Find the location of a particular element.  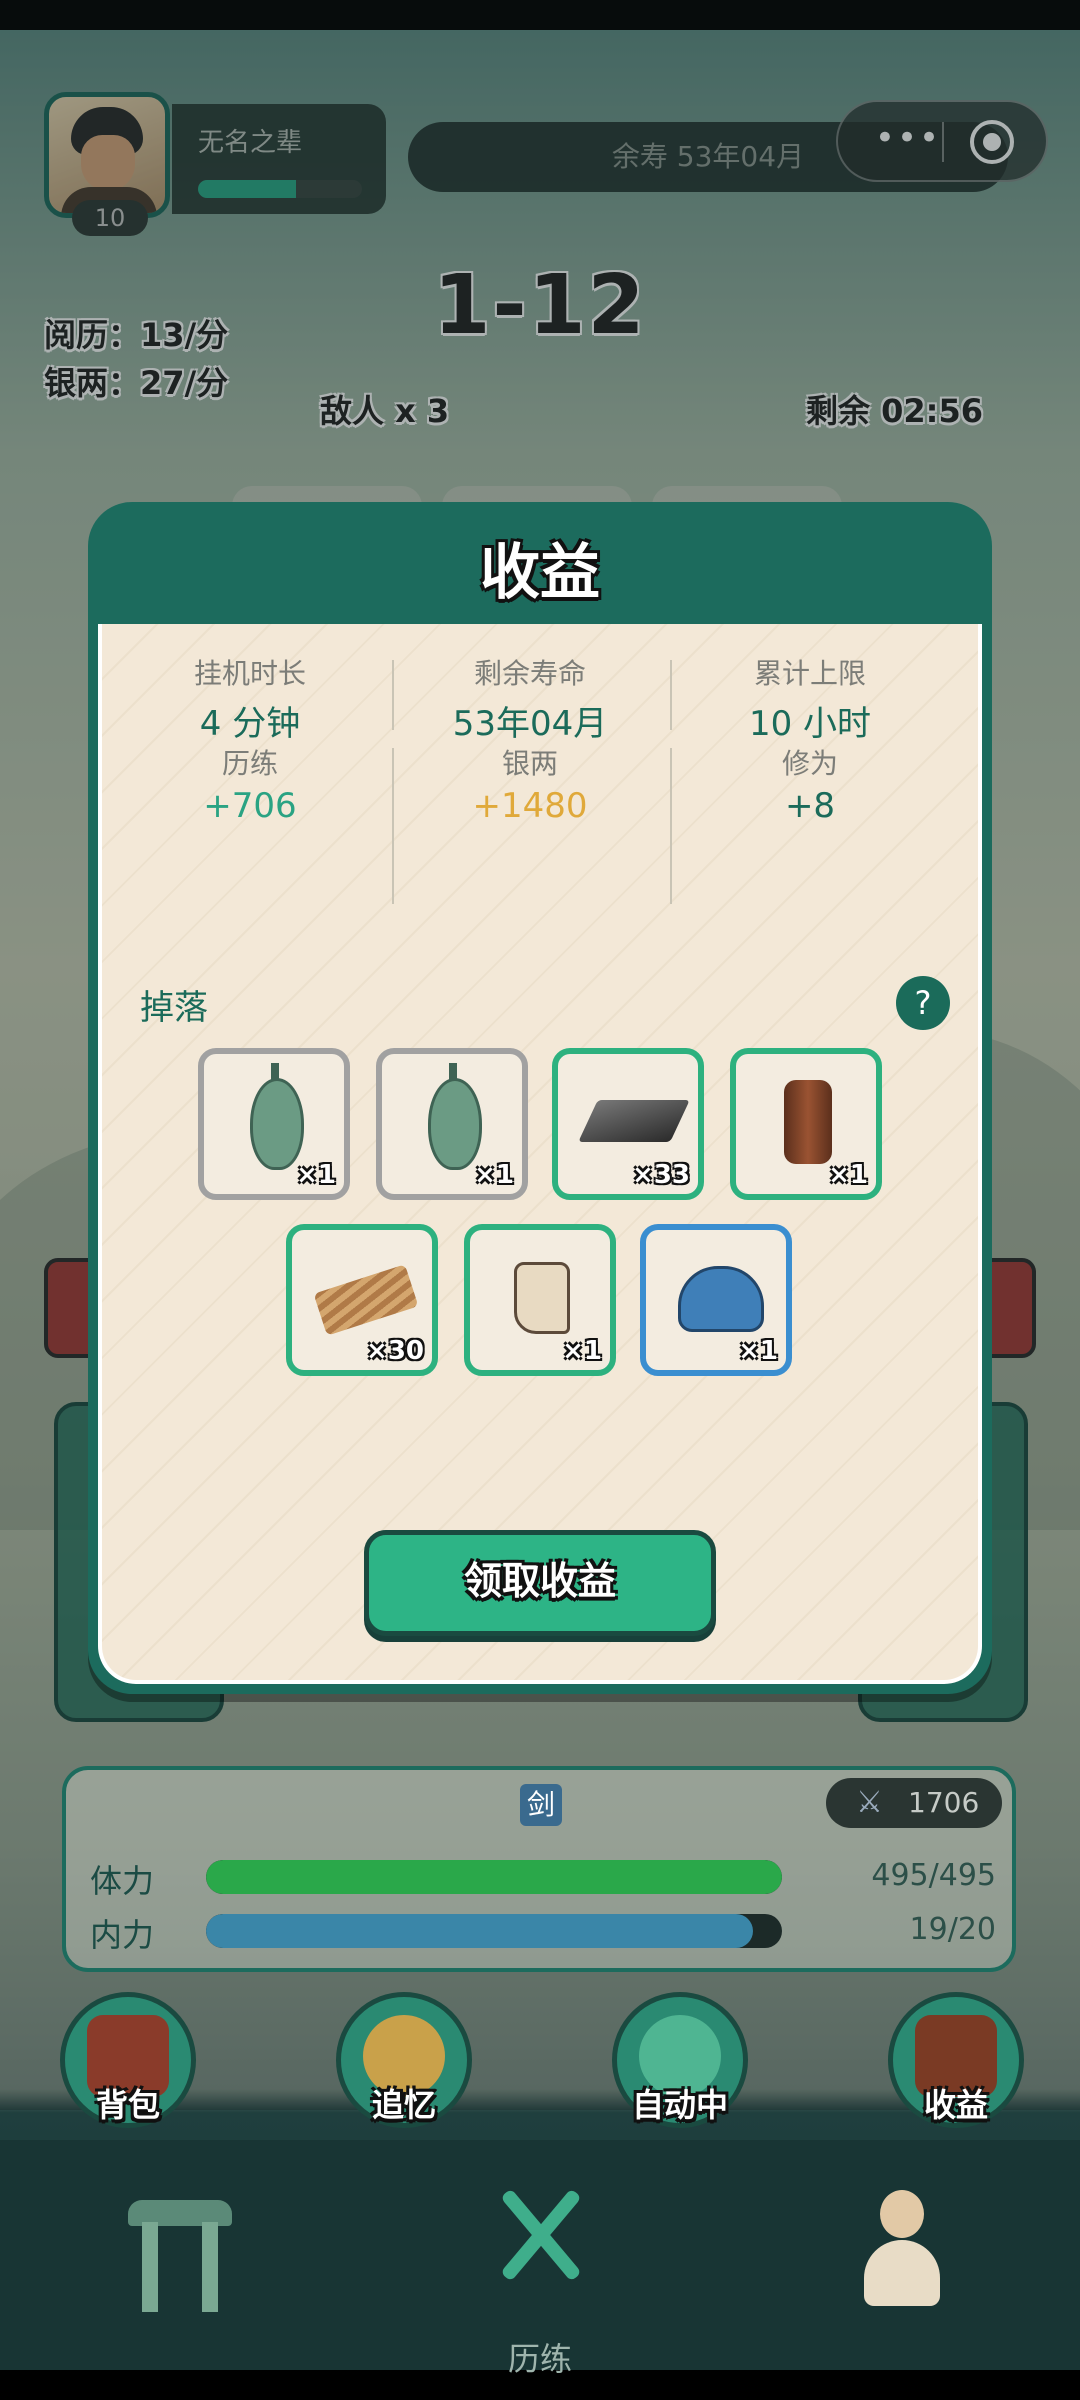

item-count: ×33 is located at coordinates (661, 1175).